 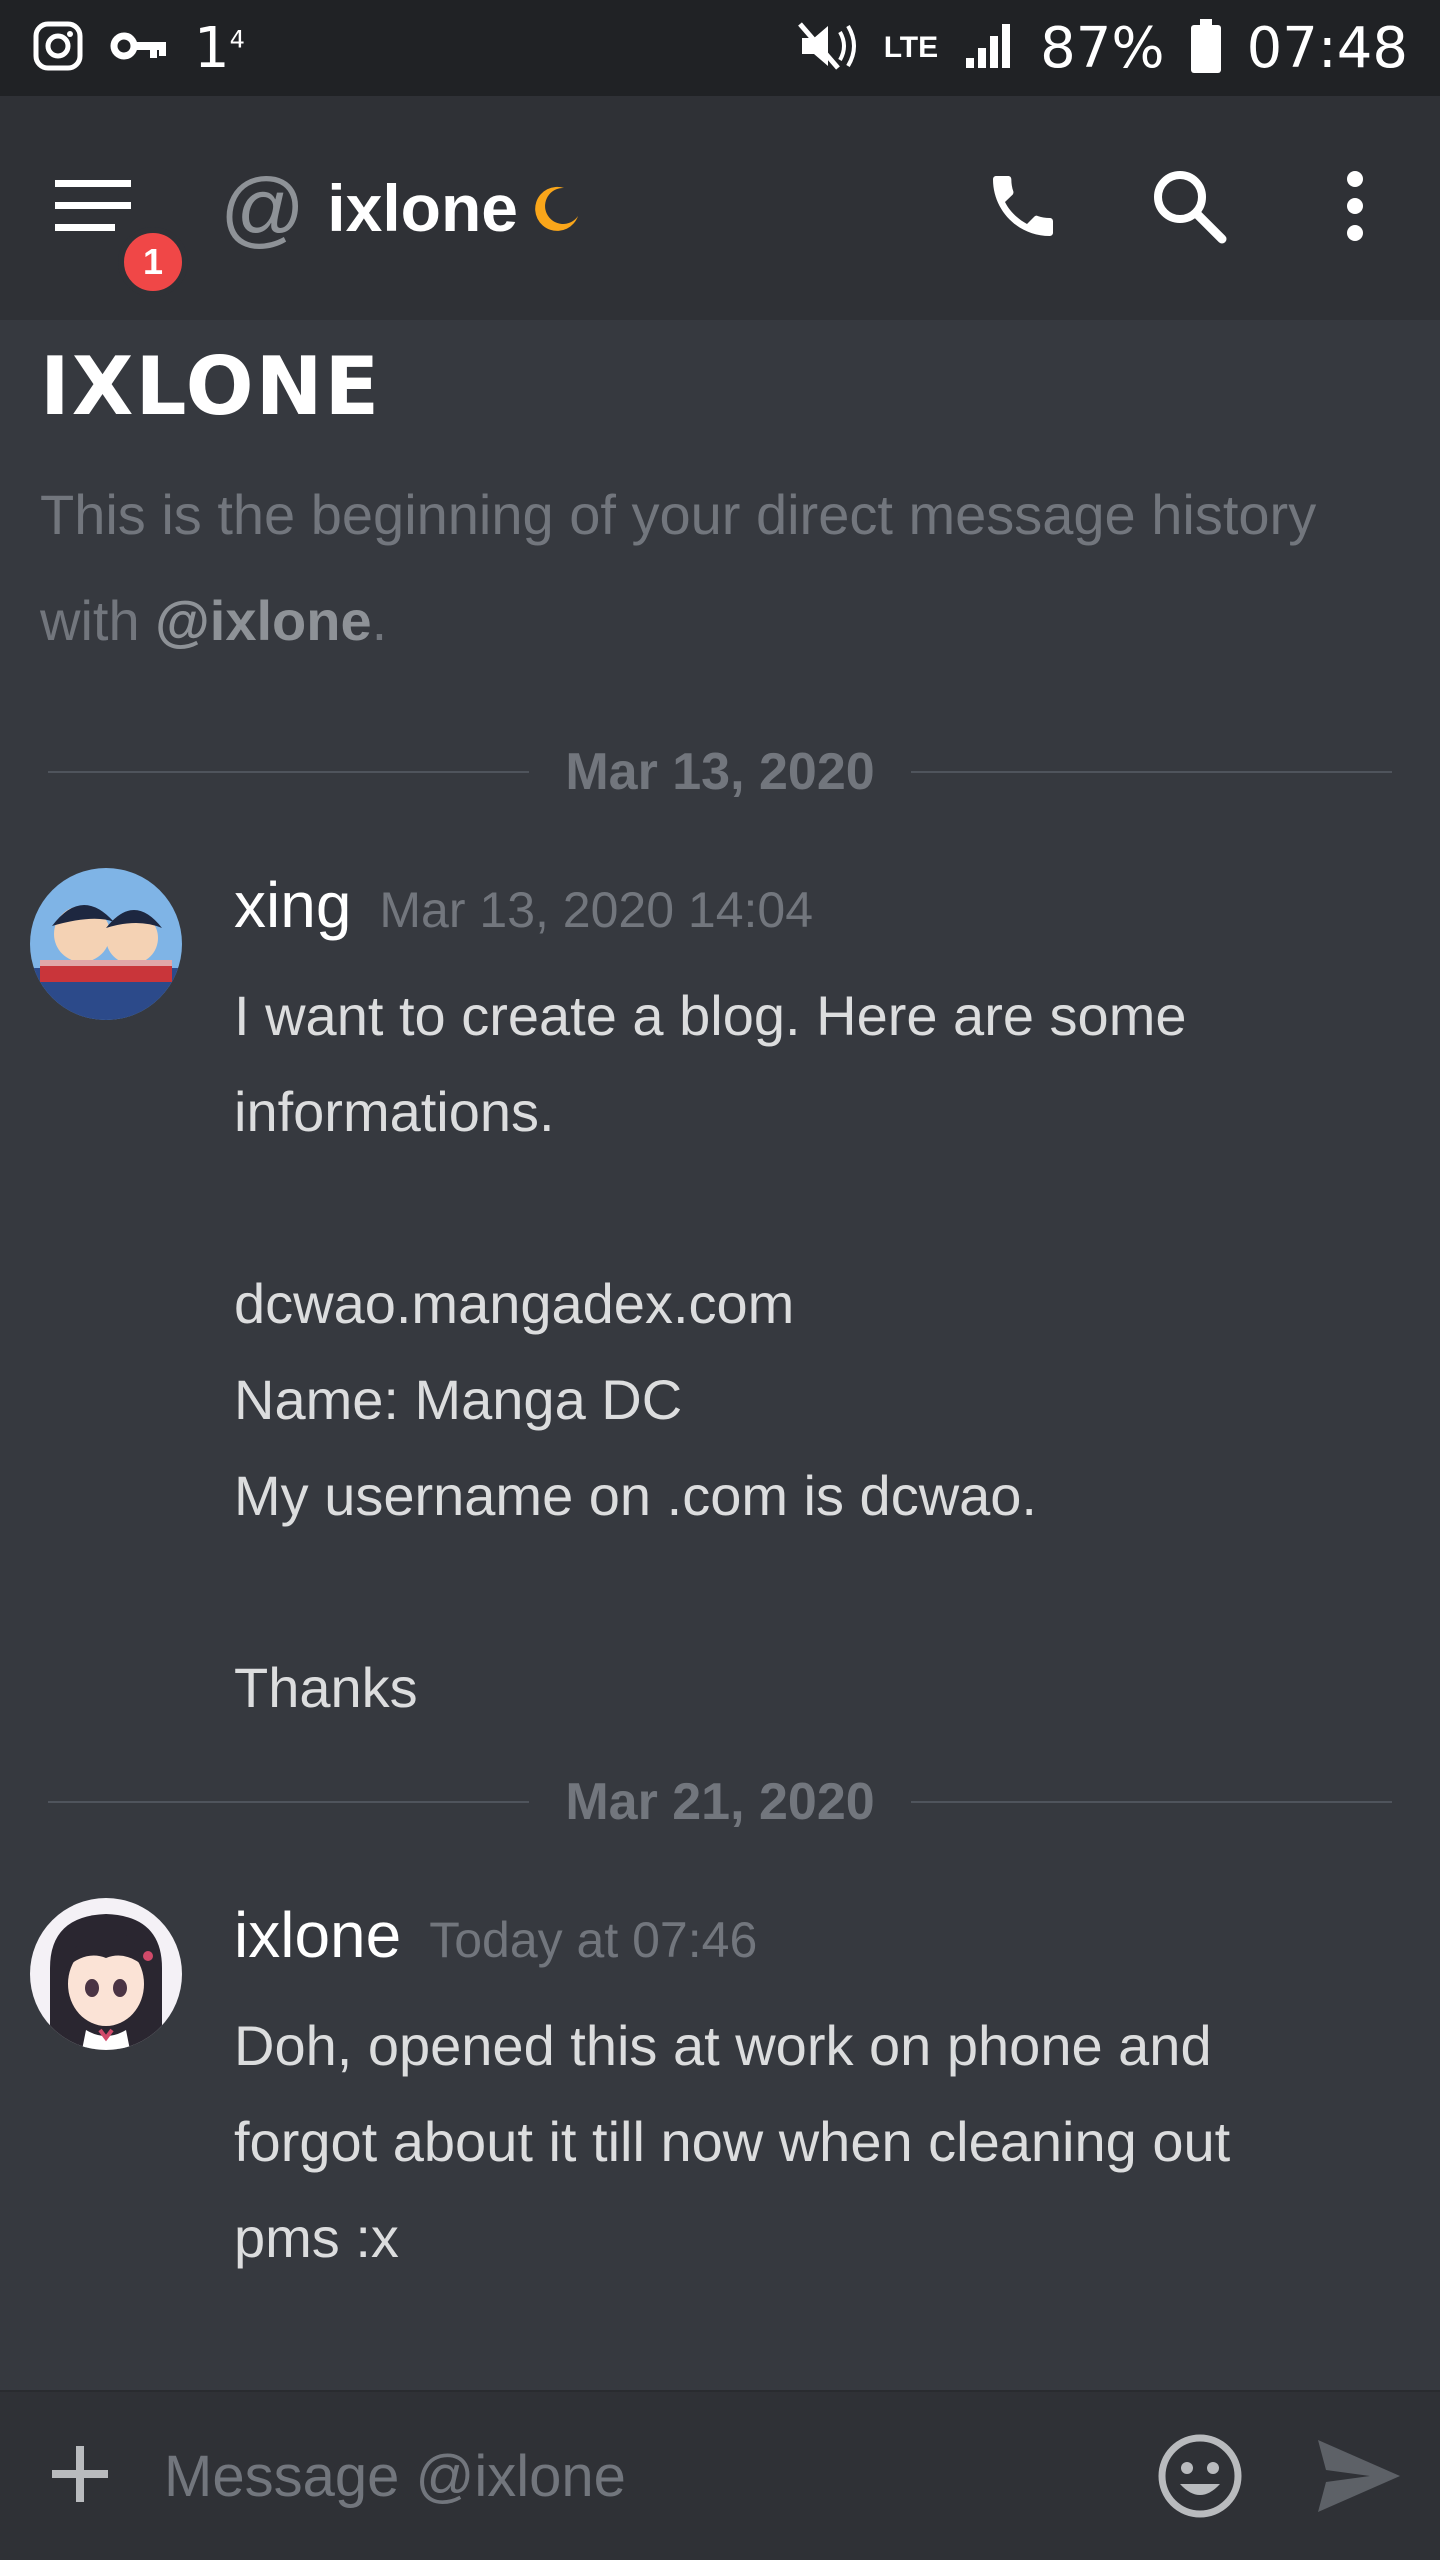 What do you see at coordinates (556, 208) in the screenshot?
I see `idle-moon-icon` at bounding box center [556, 208].